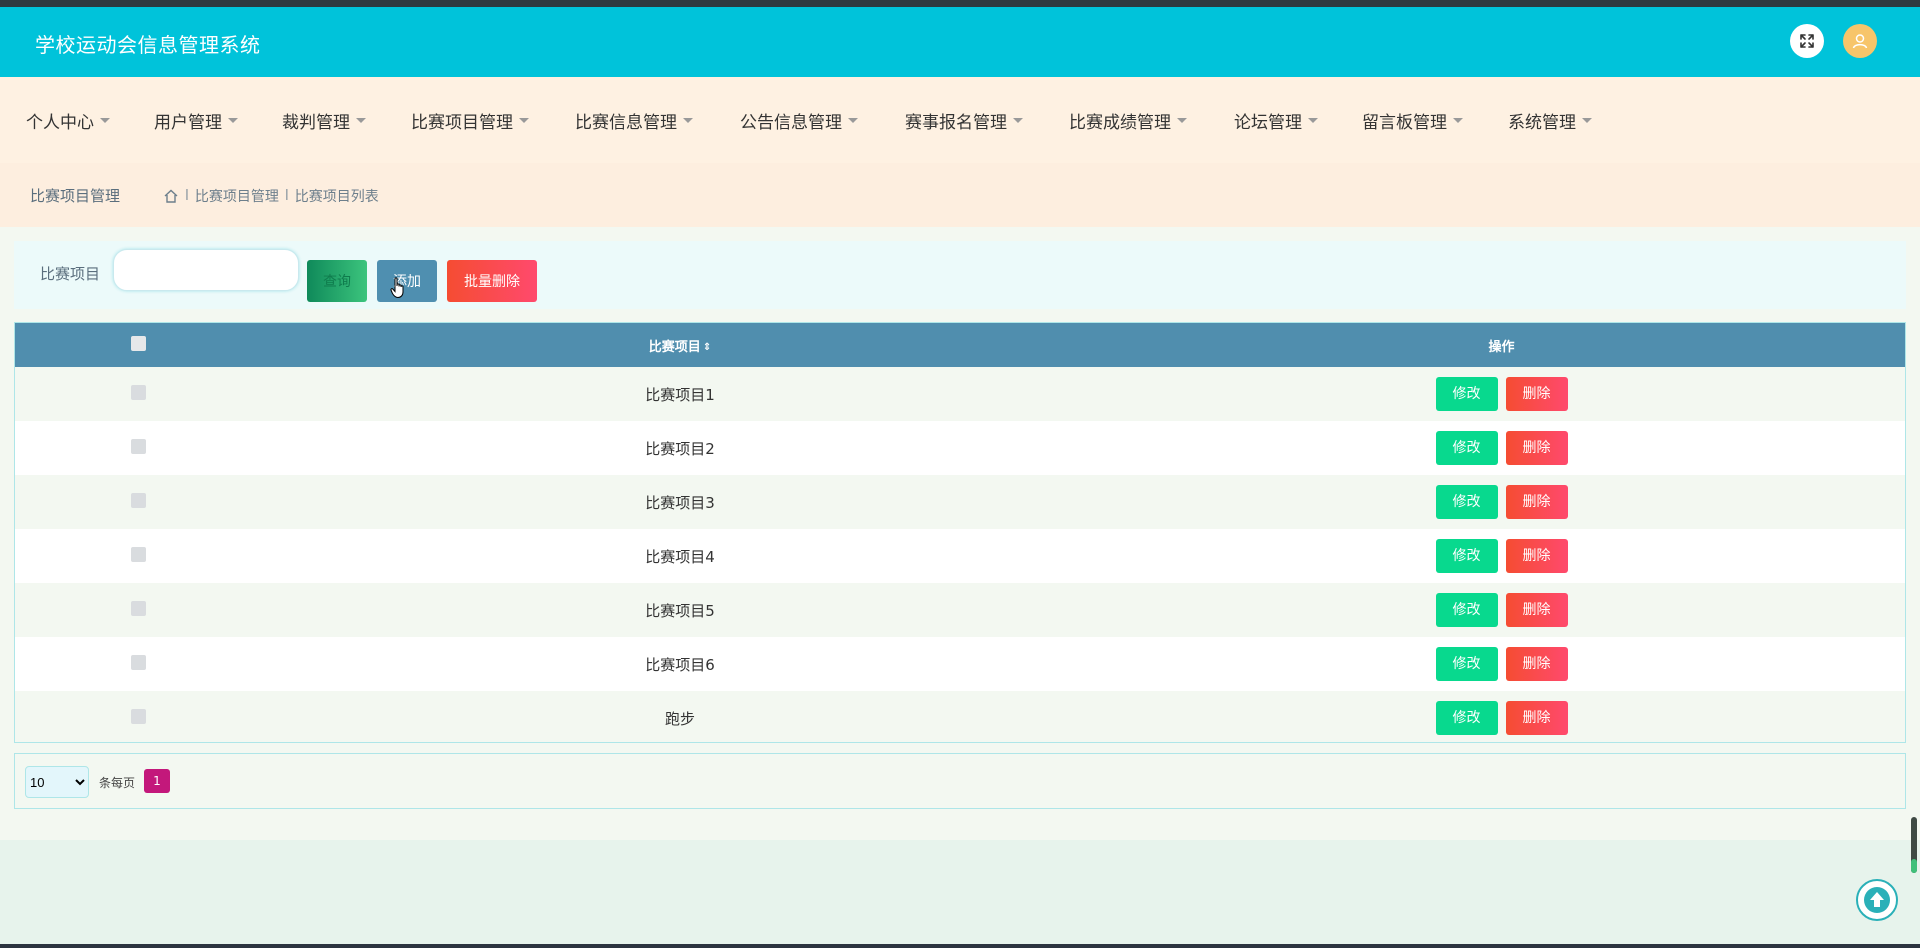  I want to click on table-row: 比赛项目3 修改 删除, so click(960, 502).